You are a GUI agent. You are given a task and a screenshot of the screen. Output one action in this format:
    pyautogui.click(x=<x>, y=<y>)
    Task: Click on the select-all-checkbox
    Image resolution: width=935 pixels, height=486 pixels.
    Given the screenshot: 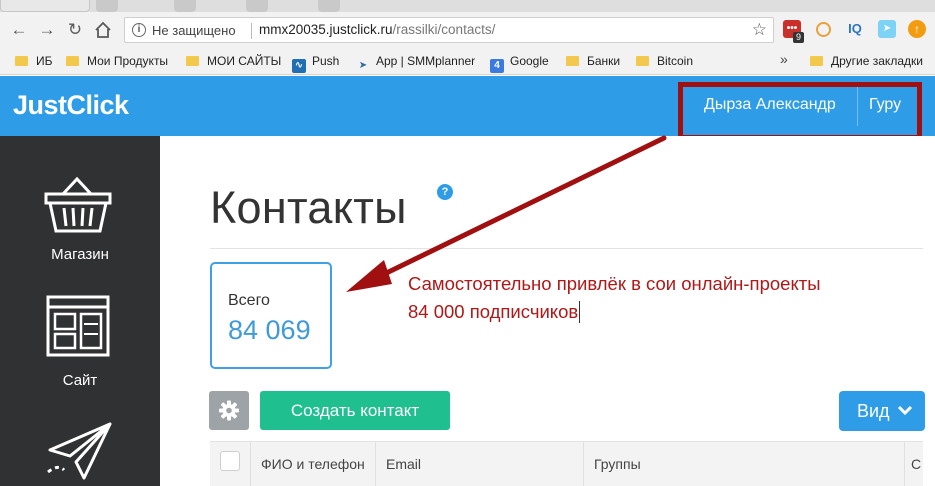 What is the action you would take?
    pyautogui.click(x=230, y=461)
    